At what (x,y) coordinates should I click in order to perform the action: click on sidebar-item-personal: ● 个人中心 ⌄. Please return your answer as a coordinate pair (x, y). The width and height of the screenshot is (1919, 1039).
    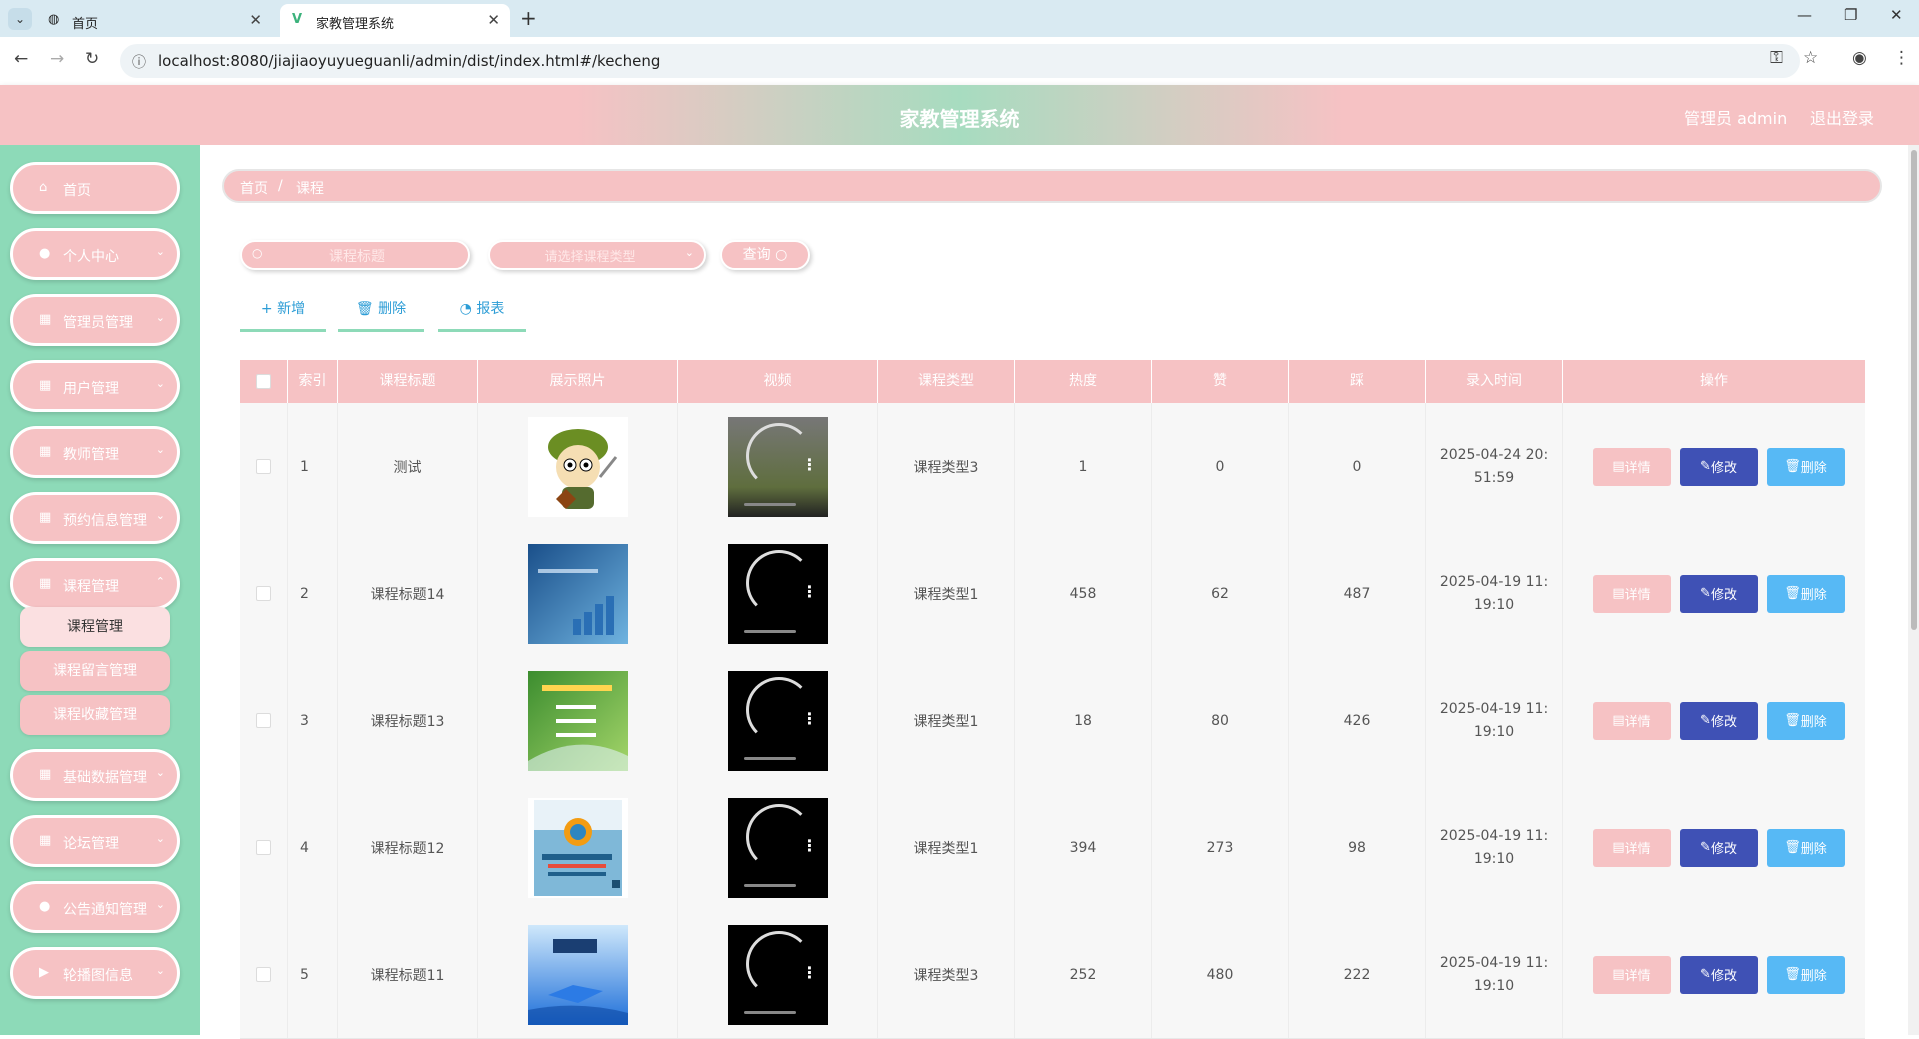
    Looking at the image, I should click on (95, 254).